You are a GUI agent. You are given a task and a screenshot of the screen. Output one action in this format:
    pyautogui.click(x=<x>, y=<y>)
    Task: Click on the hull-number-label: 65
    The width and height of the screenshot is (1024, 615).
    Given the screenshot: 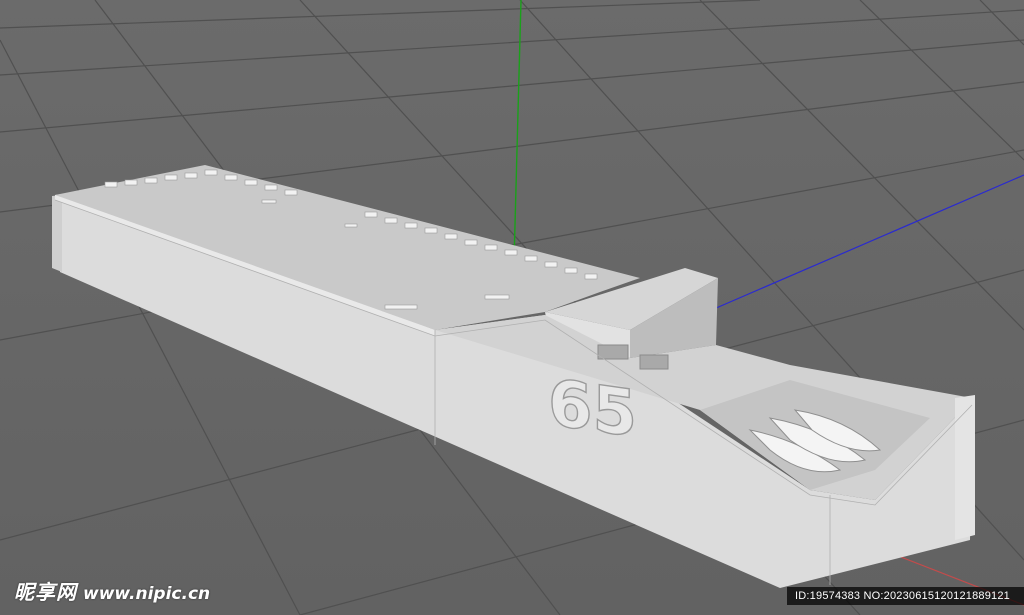 What is the action you would take?
    pyautogui.click(x=592, y=408)
    